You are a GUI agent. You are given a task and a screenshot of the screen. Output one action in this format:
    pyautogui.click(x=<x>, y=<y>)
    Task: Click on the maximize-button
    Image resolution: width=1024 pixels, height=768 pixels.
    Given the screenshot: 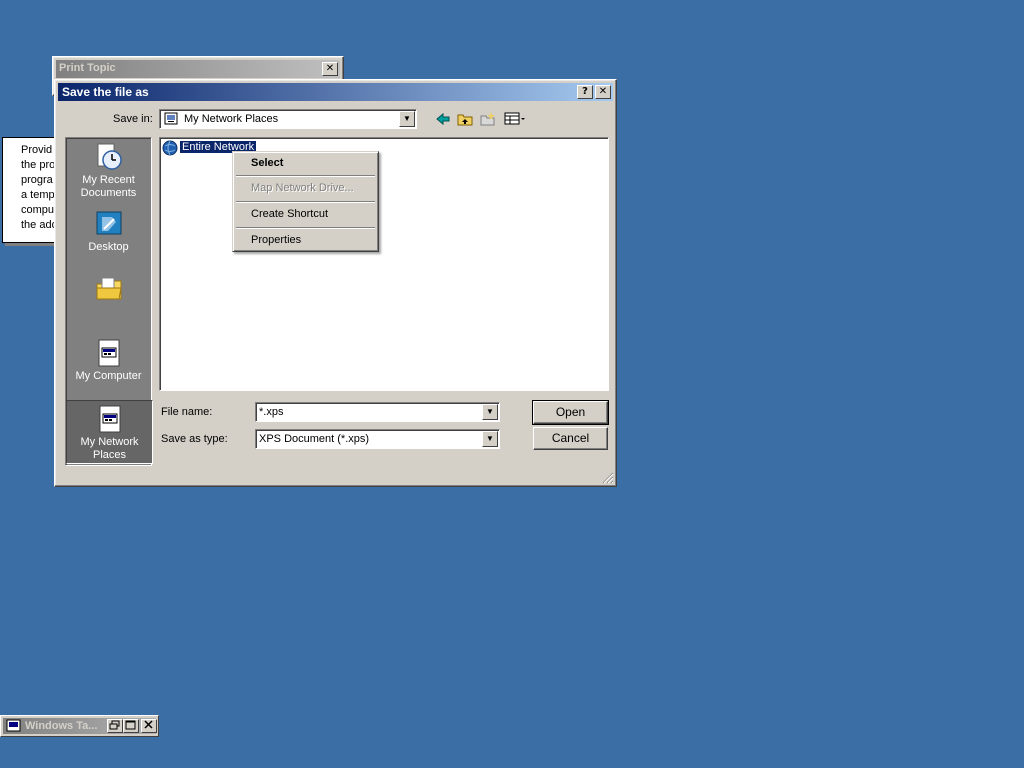 What is the action you would take?
    pyautogui.click(x=131, y=726)
    